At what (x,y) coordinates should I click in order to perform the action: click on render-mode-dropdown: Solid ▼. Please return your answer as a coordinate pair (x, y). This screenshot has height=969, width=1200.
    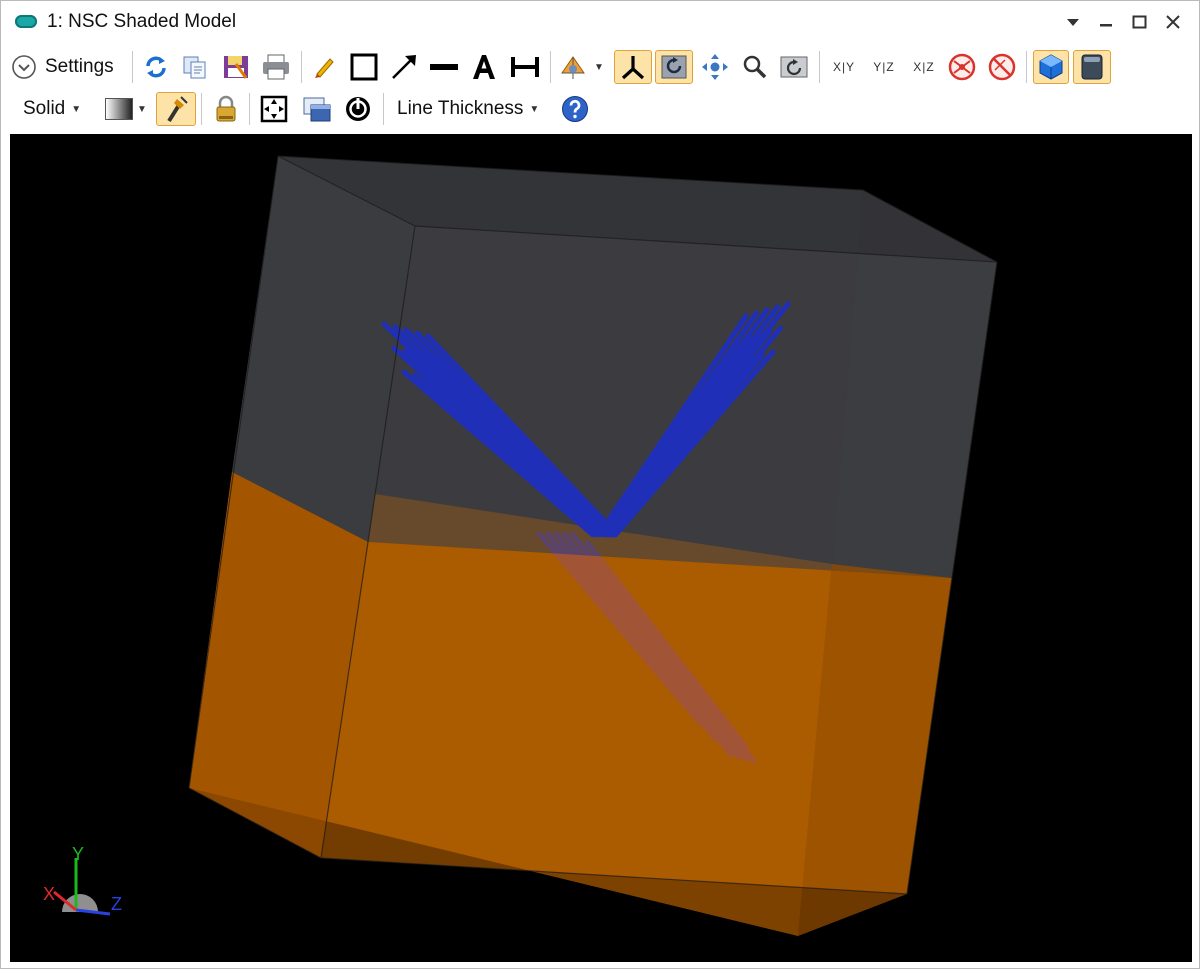
    Looking at the image, I should click on (55, 109).